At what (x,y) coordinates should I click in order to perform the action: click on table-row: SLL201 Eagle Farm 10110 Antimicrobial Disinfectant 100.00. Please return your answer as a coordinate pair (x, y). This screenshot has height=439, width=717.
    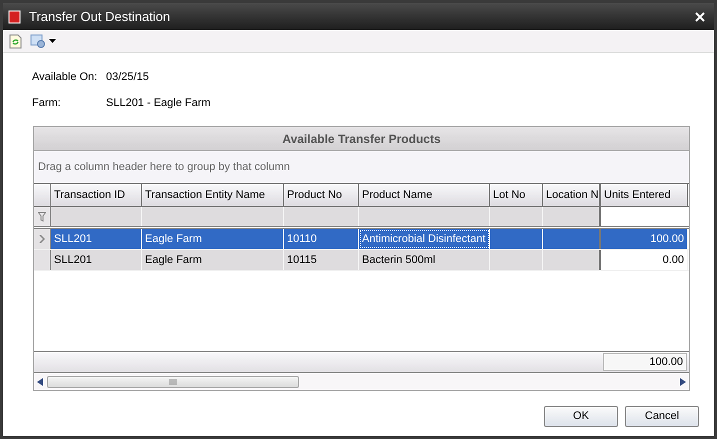
    Looking at the image, I should click on (361, 239).